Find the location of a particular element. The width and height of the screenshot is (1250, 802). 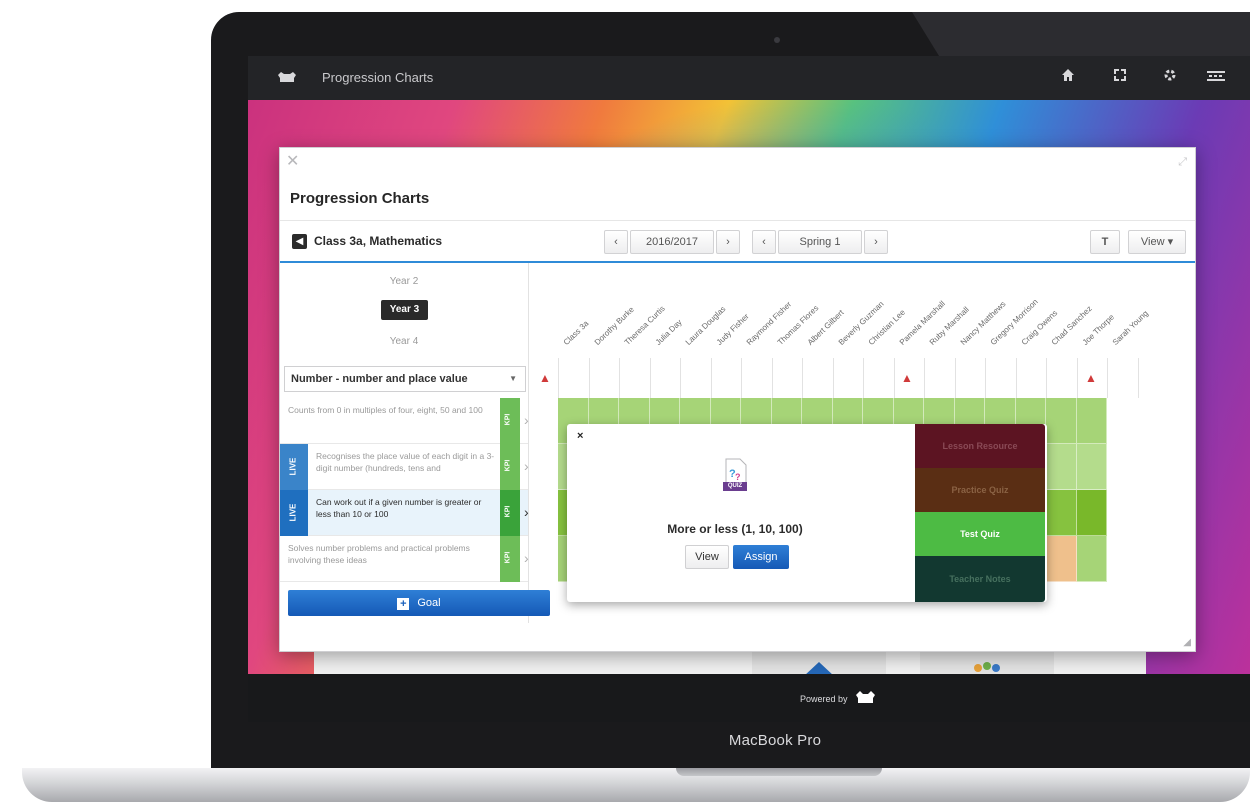

app-topbar: Progression Charts is located at coordinates (749, 78).